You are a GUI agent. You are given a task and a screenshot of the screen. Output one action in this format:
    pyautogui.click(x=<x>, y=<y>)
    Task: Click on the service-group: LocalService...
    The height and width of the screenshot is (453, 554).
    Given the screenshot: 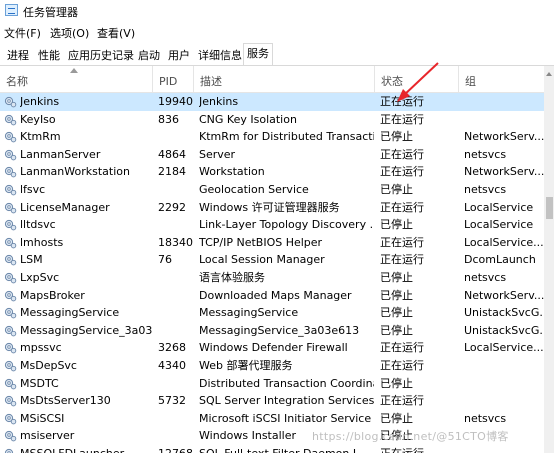 What is the action you would take?
    pyautogui.click(x=504, y=242)
    